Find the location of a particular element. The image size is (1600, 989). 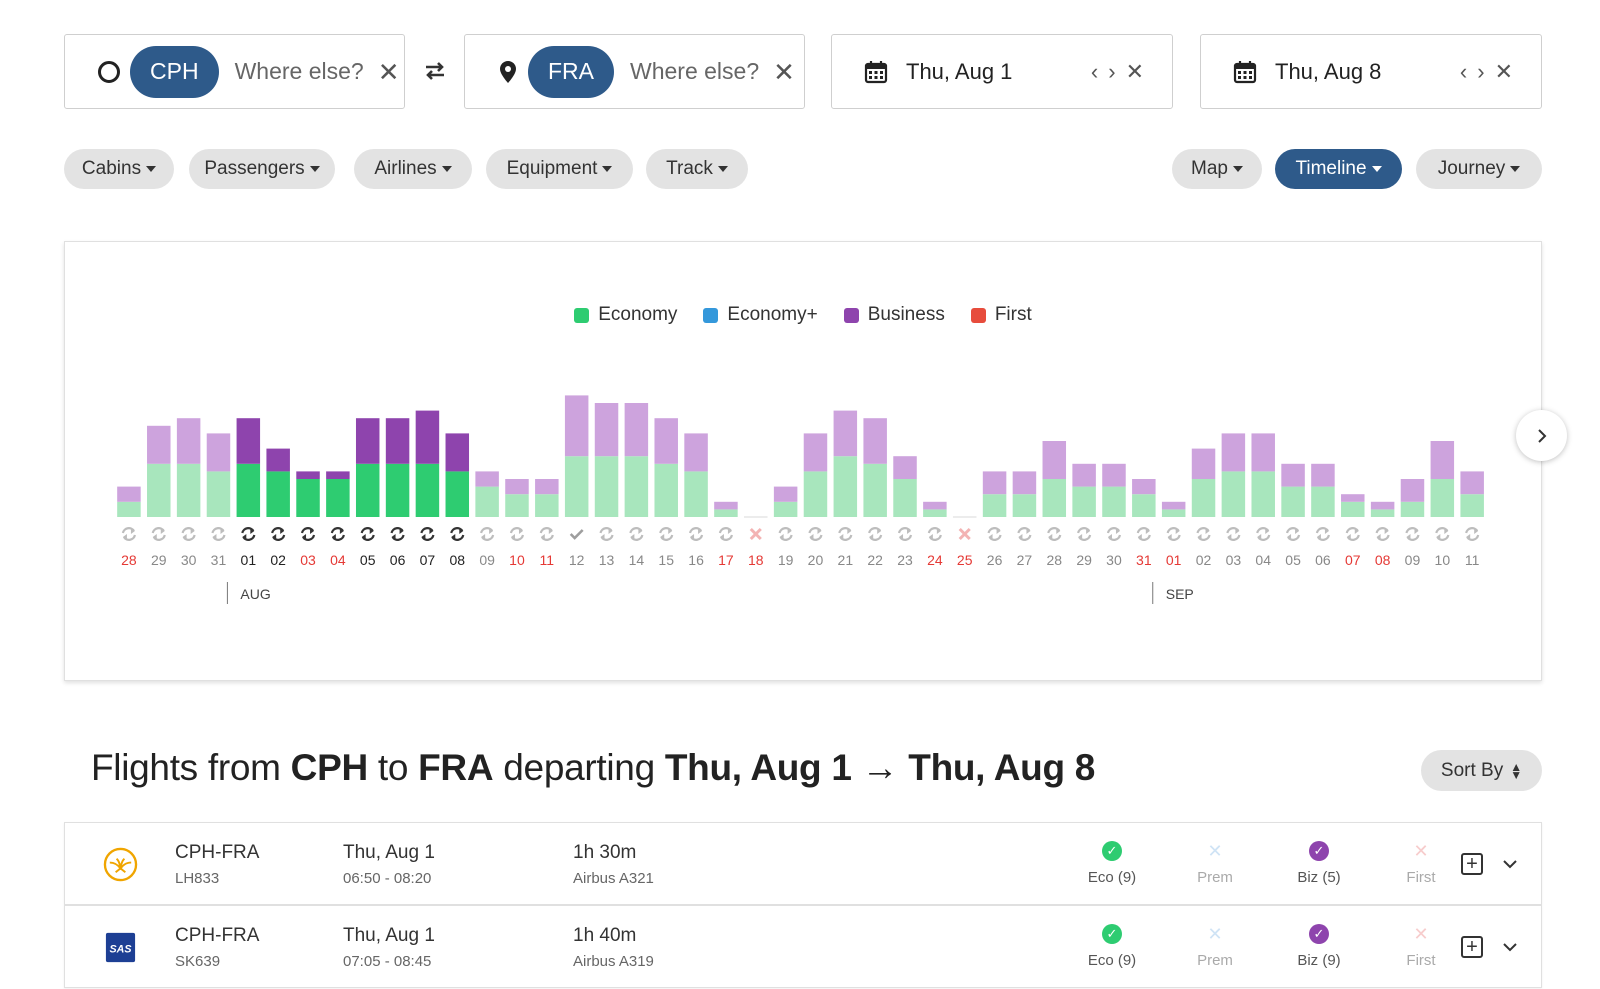

day-tick-label: 22 is located at coordinates (875, 560).